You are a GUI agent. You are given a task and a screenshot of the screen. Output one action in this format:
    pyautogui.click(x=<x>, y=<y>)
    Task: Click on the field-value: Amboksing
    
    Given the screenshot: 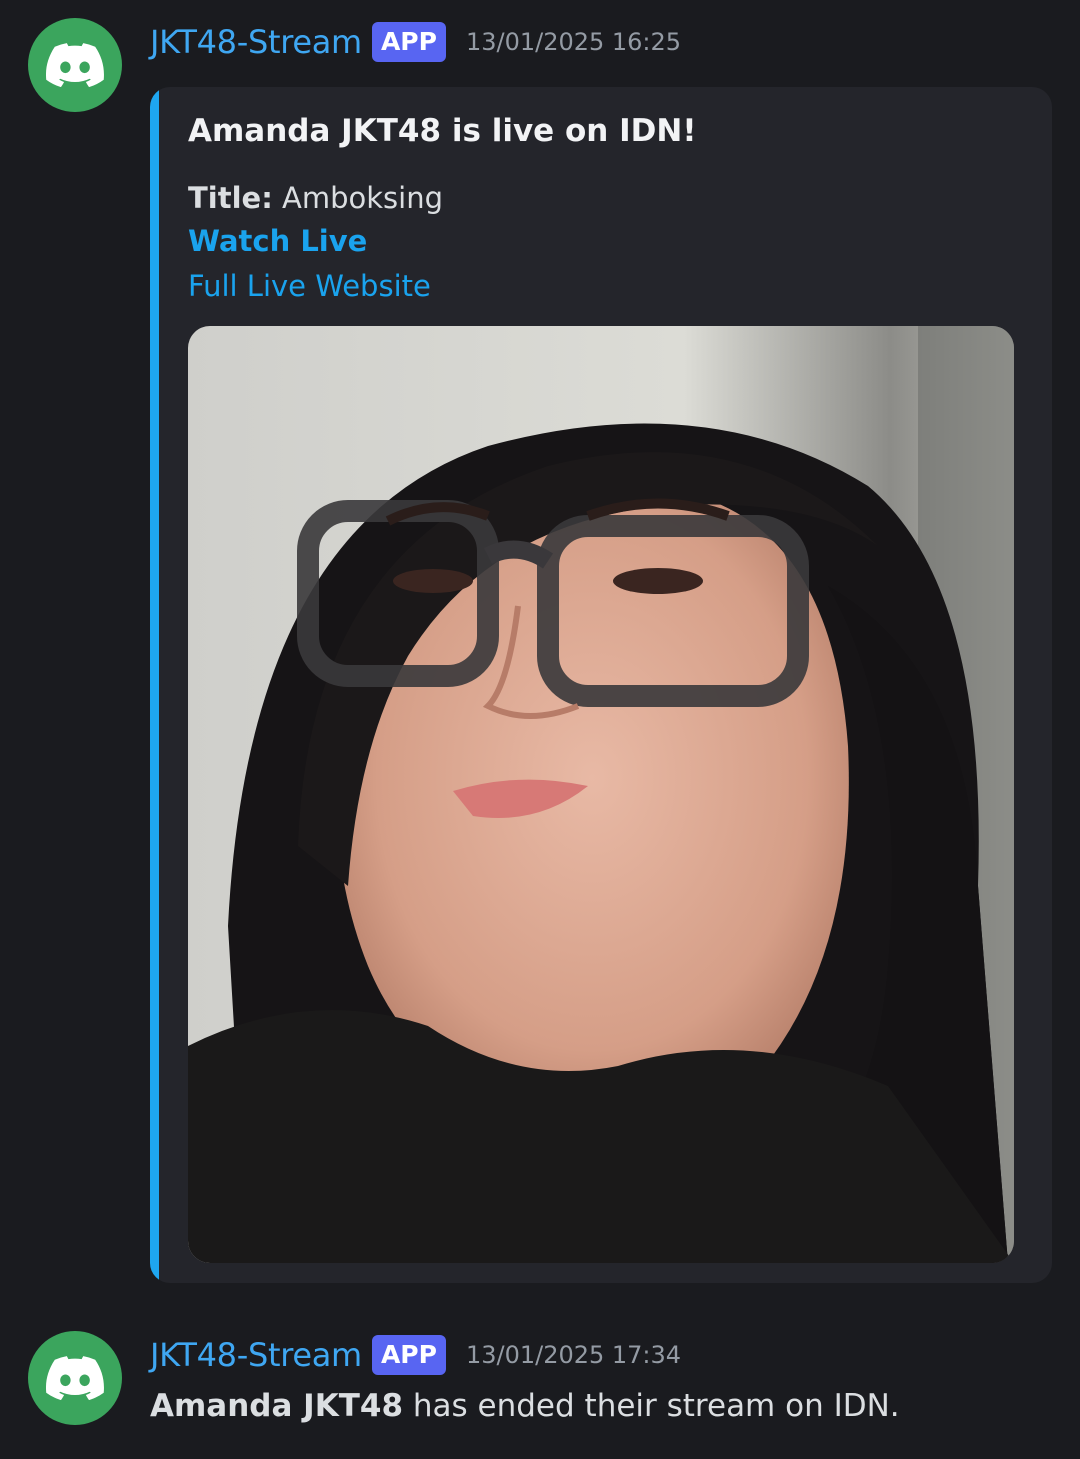 What is the action you would take?
    pyautogui.click(x=363, y=198)
    